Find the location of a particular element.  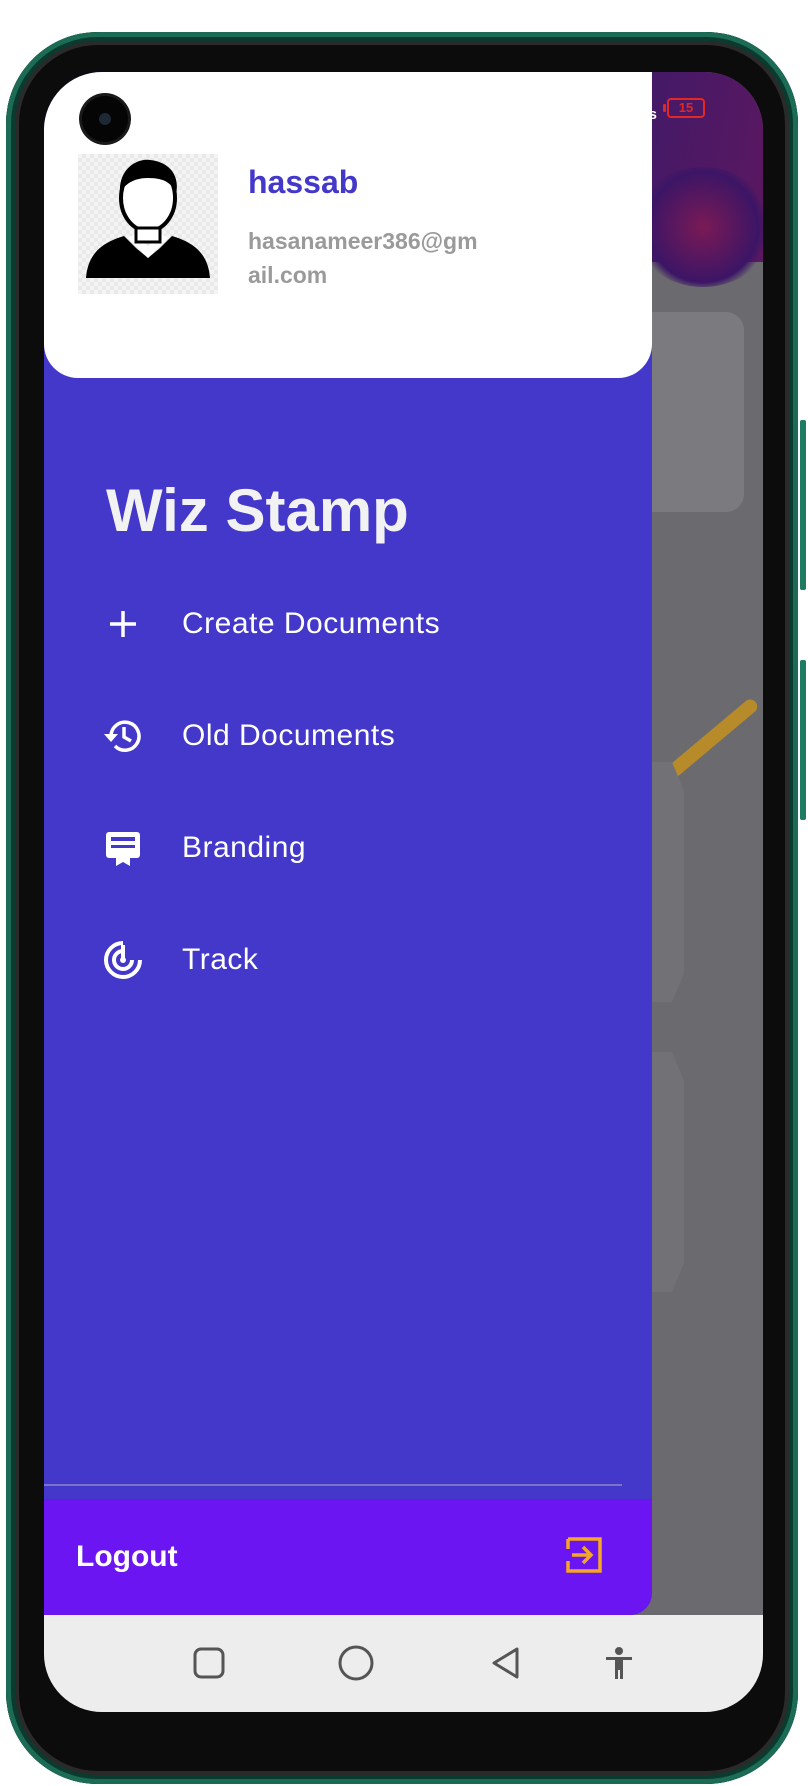

system-navigation-bar is located at coordinates (403, 1663).